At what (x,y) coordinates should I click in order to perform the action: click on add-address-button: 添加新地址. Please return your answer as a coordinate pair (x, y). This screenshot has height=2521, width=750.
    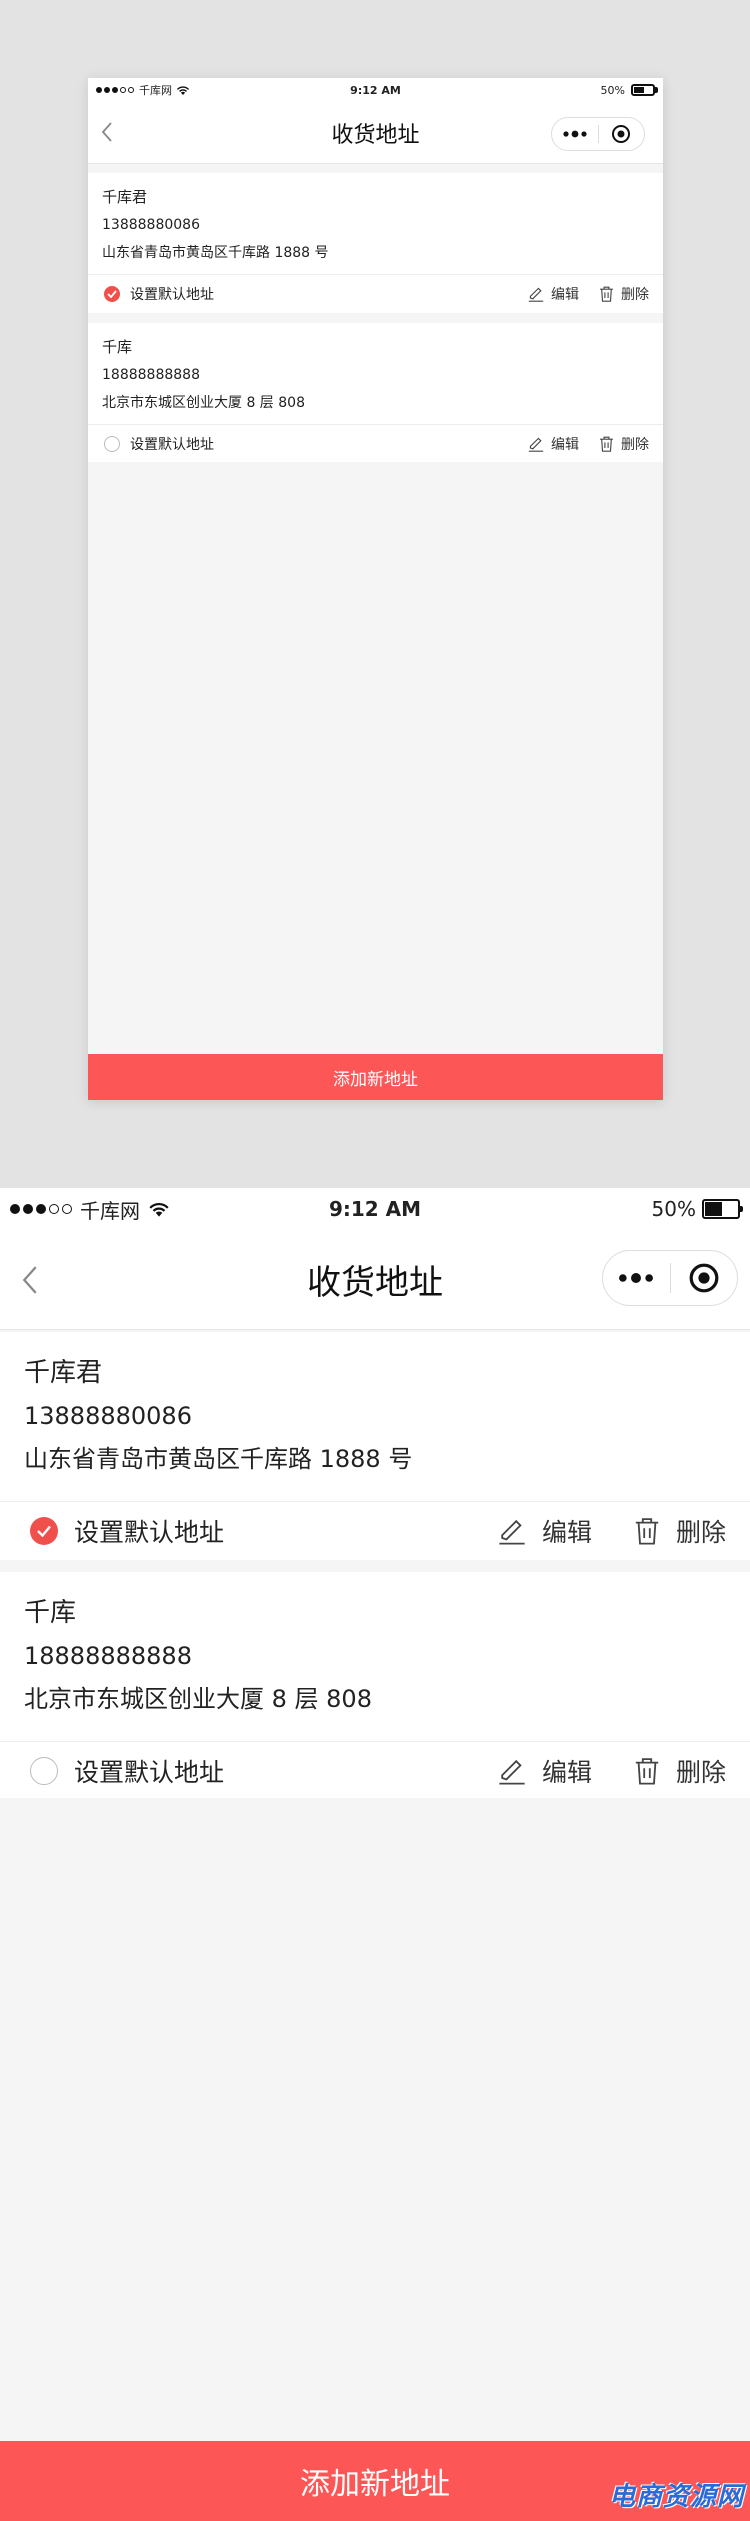
    Looking at the image, I should click on (375, 1077).